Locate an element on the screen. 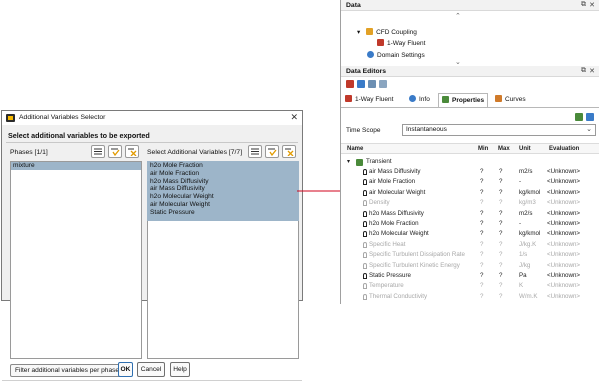  variable-item: h2o Mass Diffusivity is located at coordinates (223, 181).